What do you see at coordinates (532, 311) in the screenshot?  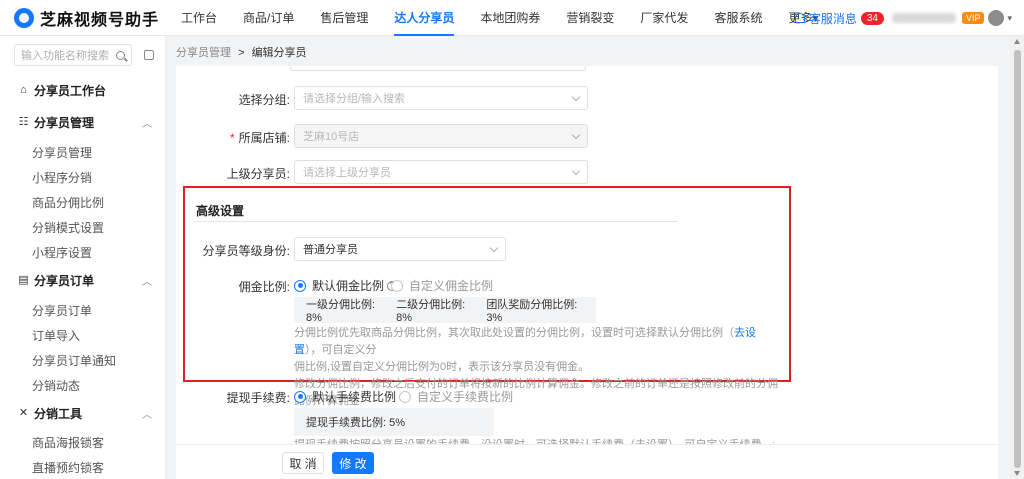 I see `rate-team: 团队奖励分佣比例: 3%` at bounding box center [532, 311].